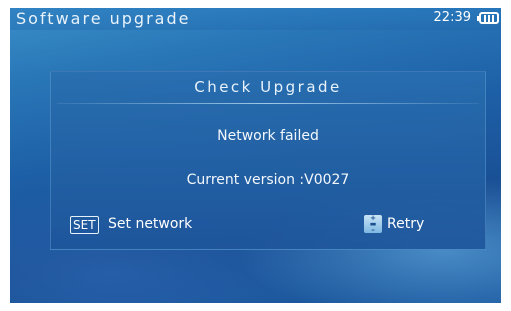  Describe the element at coordinates (405, 224) in the screenshot. I see `retry-button: Retry` at that location.